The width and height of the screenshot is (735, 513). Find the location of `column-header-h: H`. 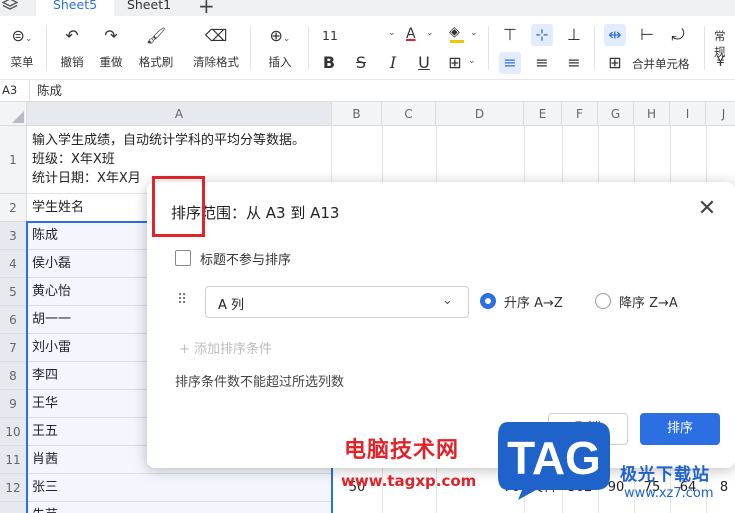

column-header-h: H is located at coordinates (652, 114).